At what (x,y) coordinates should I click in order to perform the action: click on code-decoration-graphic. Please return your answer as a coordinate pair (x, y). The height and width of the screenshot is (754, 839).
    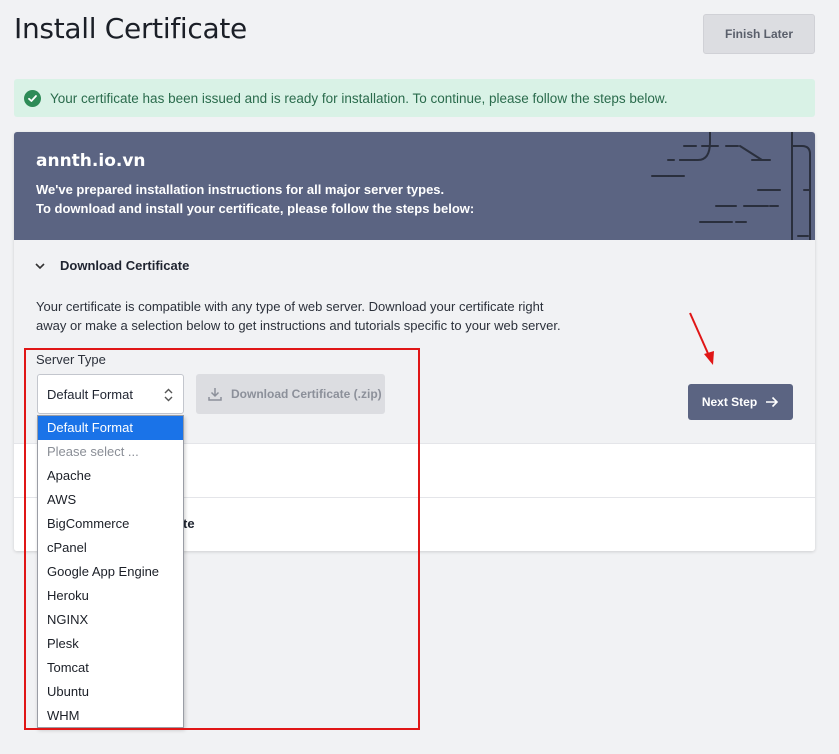
    Looking at the image, I should click on (731, 186).